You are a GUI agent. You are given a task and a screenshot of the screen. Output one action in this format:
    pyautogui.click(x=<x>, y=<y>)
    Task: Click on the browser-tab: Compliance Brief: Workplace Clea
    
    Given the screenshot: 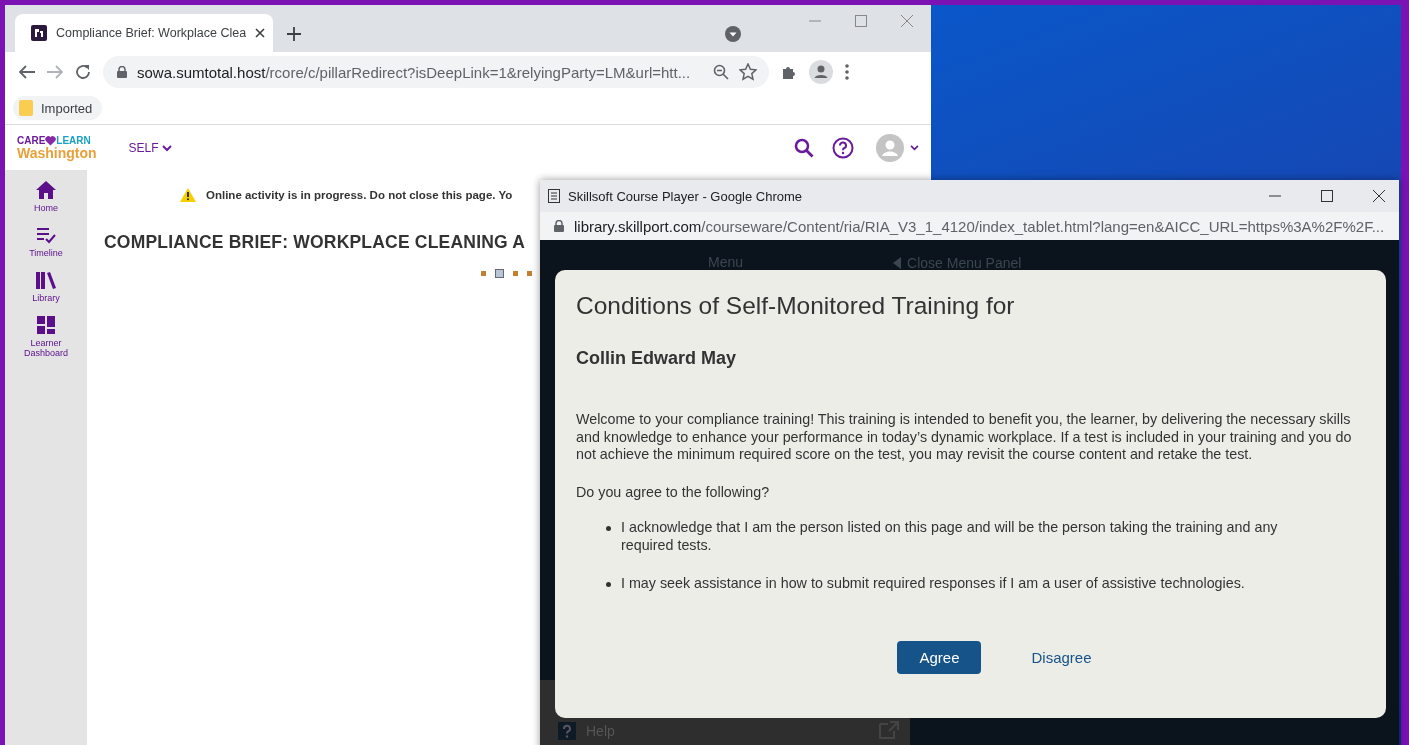 What is the action you would take?
    pyautogui.click(x=144, y=33)
    